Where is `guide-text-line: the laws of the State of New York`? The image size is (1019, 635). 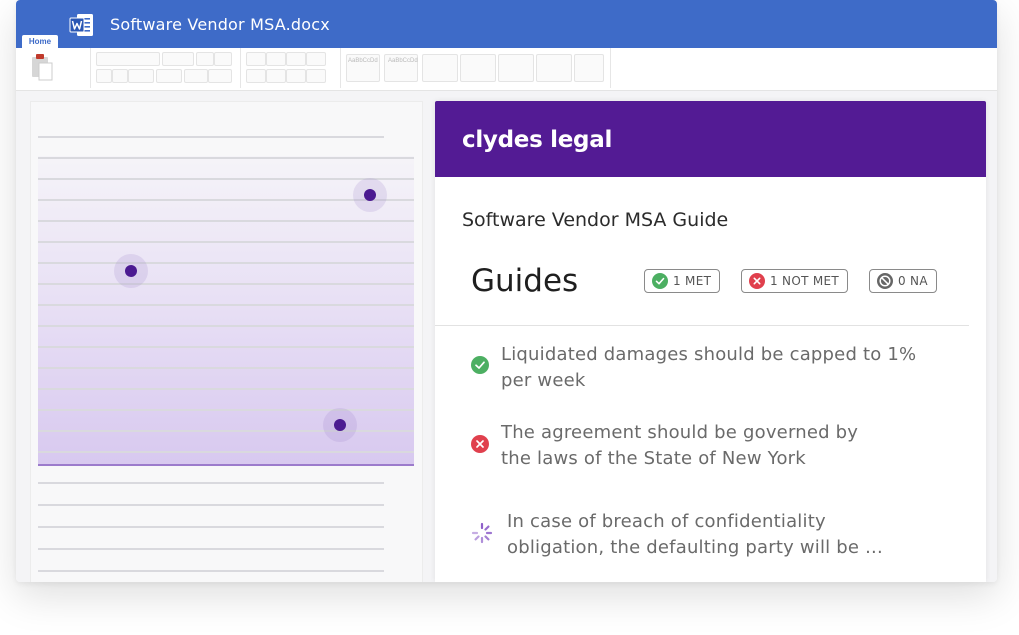 guide-text-line: the laws of the State of New York is located at coordinates (653, 458).